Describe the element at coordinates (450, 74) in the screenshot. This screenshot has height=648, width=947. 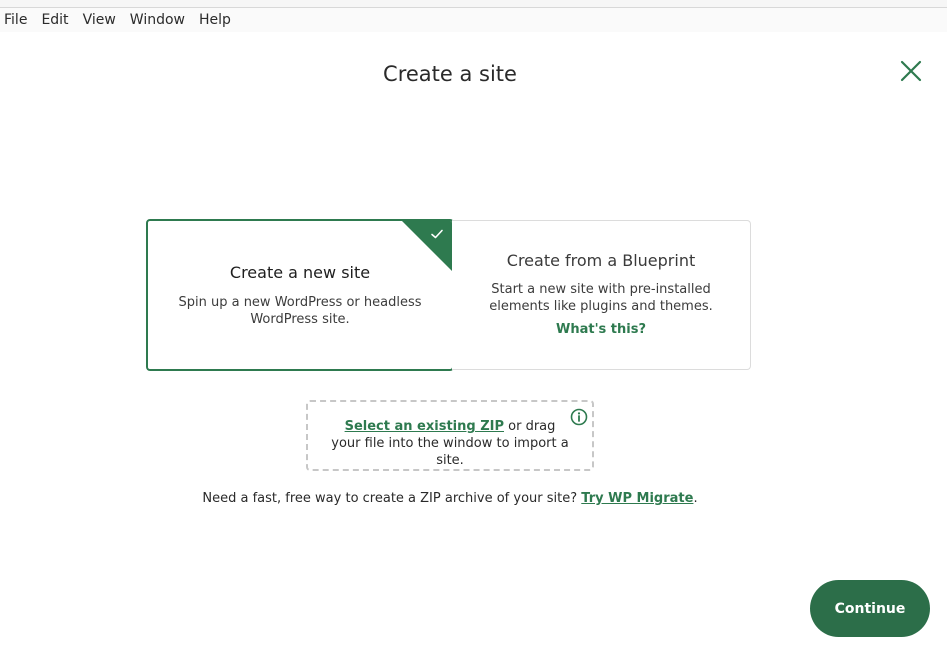
I see `page-title: Create a site` at that location.